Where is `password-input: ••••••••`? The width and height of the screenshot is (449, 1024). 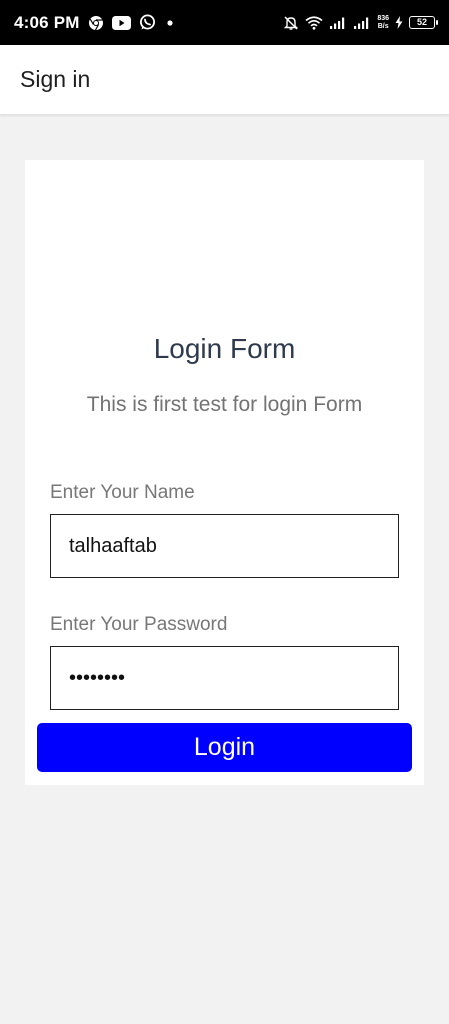
password-input: •••••••• is located at coordinates (224, 678).